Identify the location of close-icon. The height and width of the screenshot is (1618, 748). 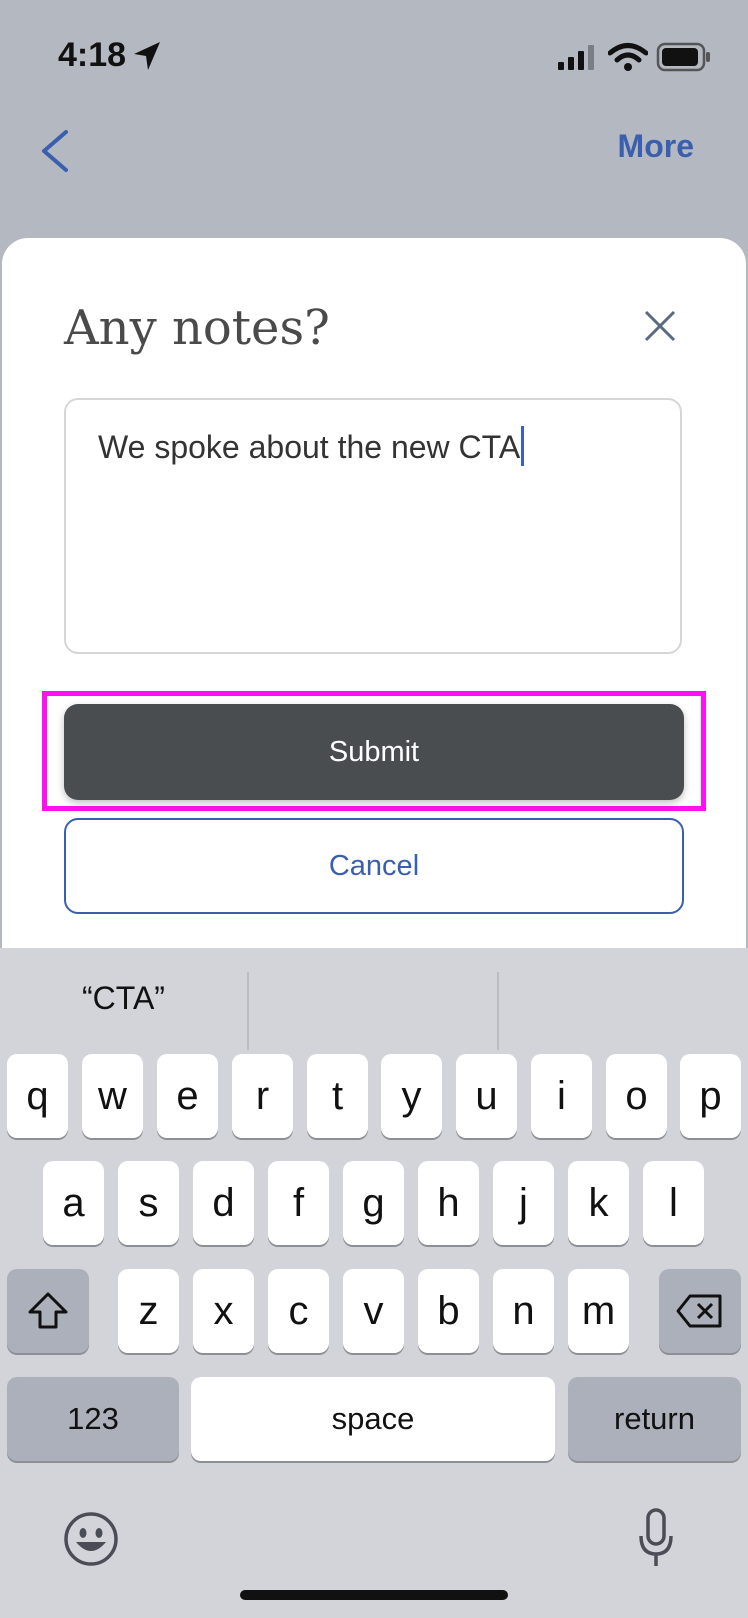
(660, 326).